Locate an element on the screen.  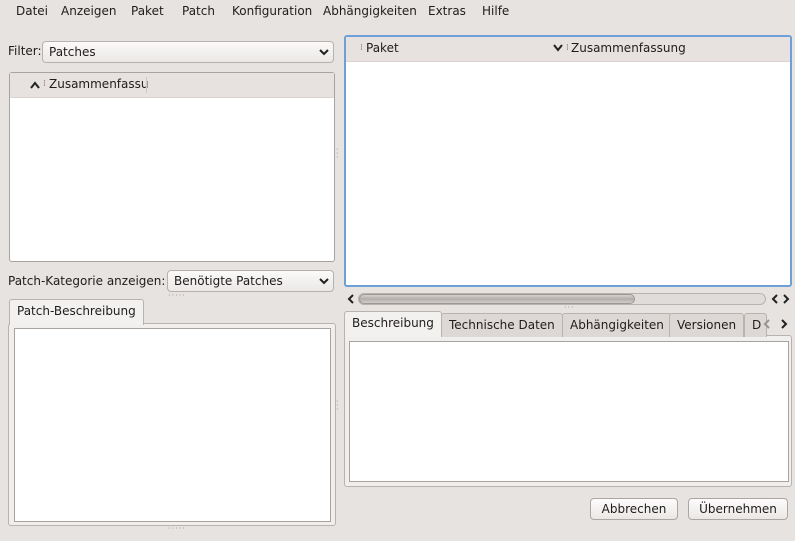
package-table-header: ⁞ Paket ⁞ Zusammenfassung is located at coordinates (568, 49).